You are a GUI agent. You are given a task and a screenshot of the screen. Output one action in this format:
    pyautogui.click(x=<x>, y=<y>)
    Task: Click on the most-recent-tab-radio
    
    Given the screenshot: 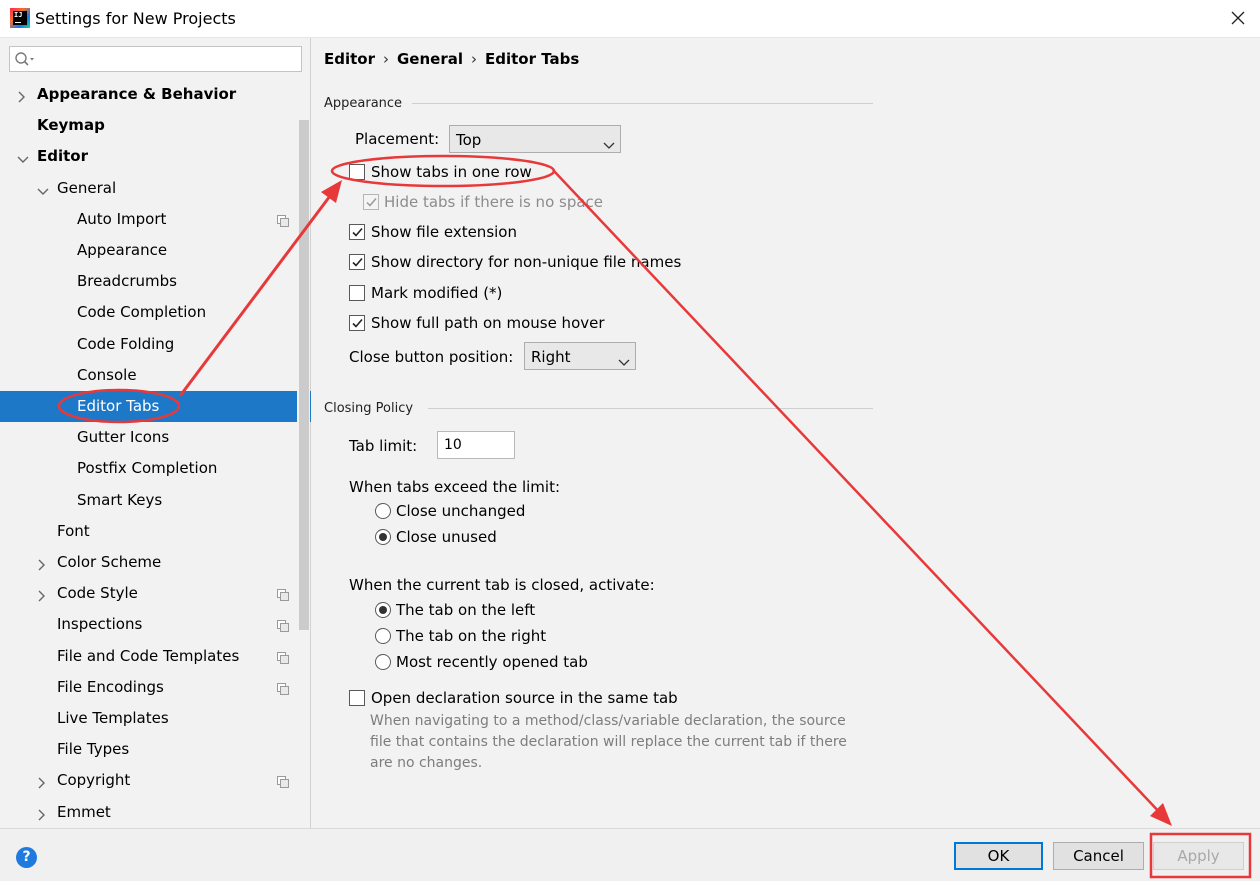 What is the action you would take?
    pyautogui.click(x=383, y=662)
    